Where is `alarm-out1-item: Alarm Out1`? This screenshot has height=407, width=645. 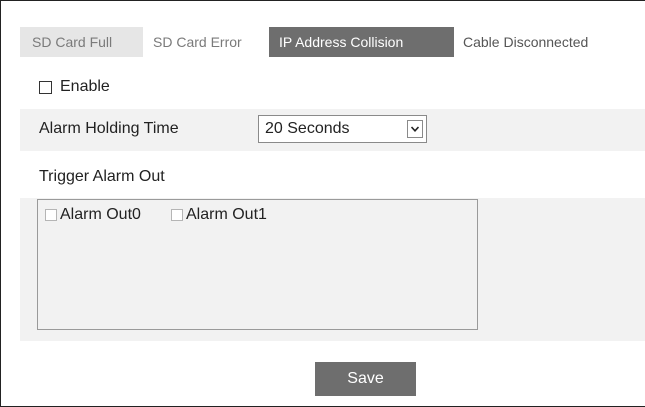
alarm-out1-item: Alarm Out1 is located at coordinates (219, 215).